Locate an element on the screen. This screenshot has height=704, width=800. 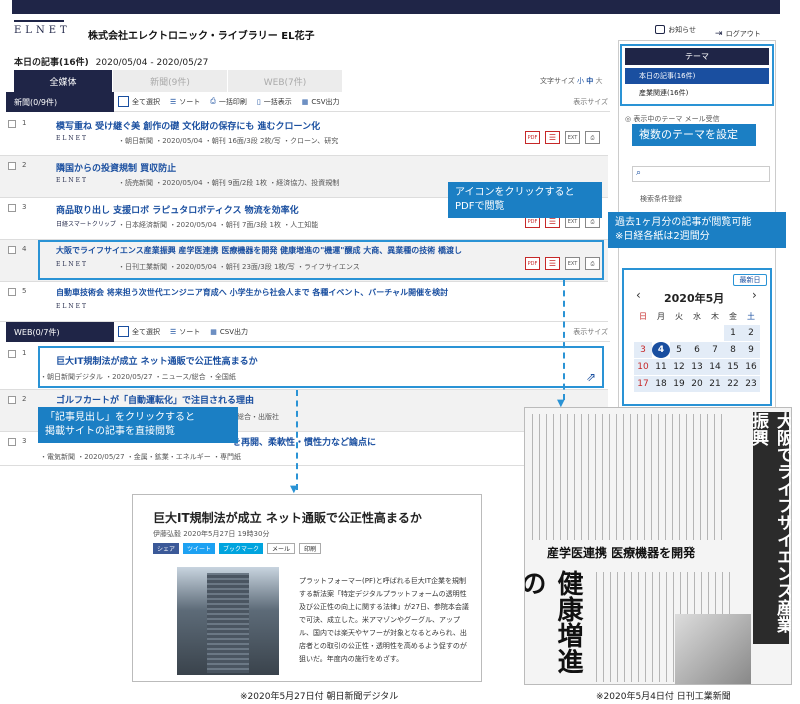
calendar-day: 4 is located at coordinates (661, 350).